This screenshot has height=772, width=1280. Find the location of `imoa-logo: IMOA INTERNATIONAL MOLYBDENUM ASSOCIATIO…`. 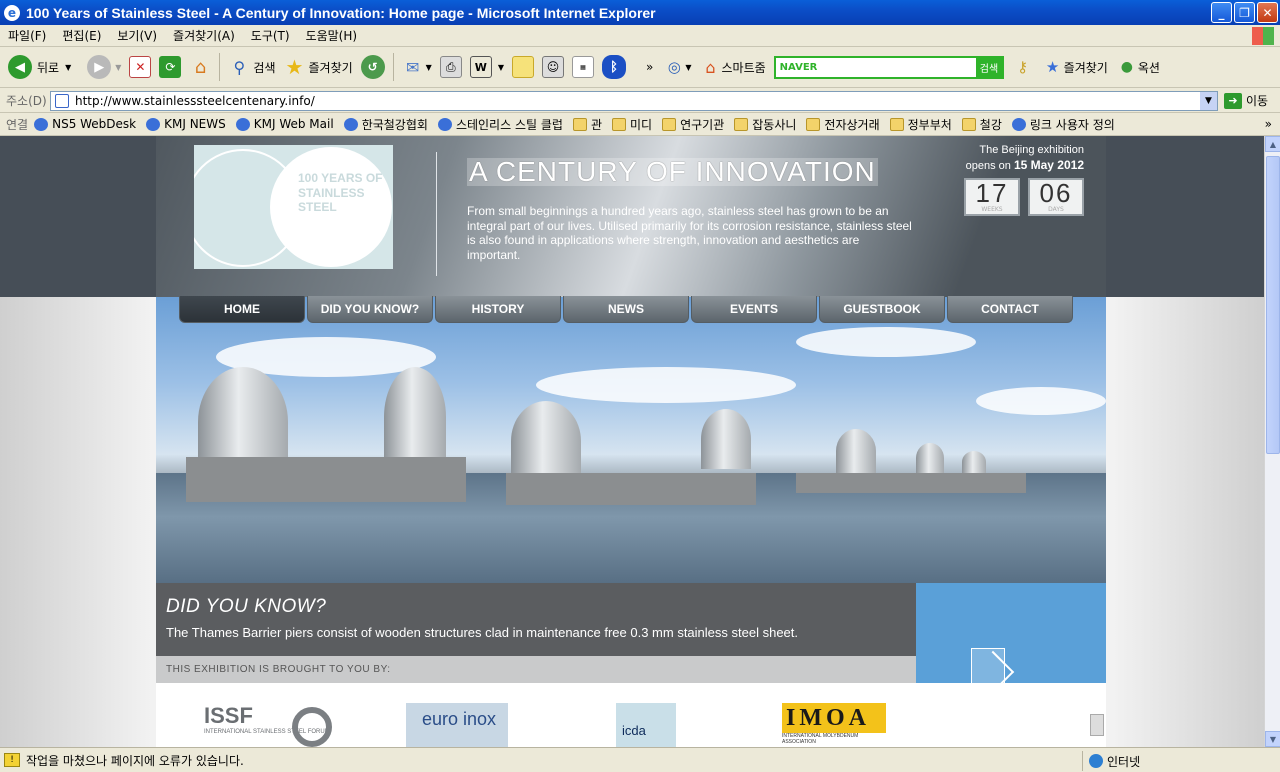

imoa-logo: IMOA INTERNATIONAL MOLYBDENUM ASSOCIATIO… is located at coordinates (834, 724).